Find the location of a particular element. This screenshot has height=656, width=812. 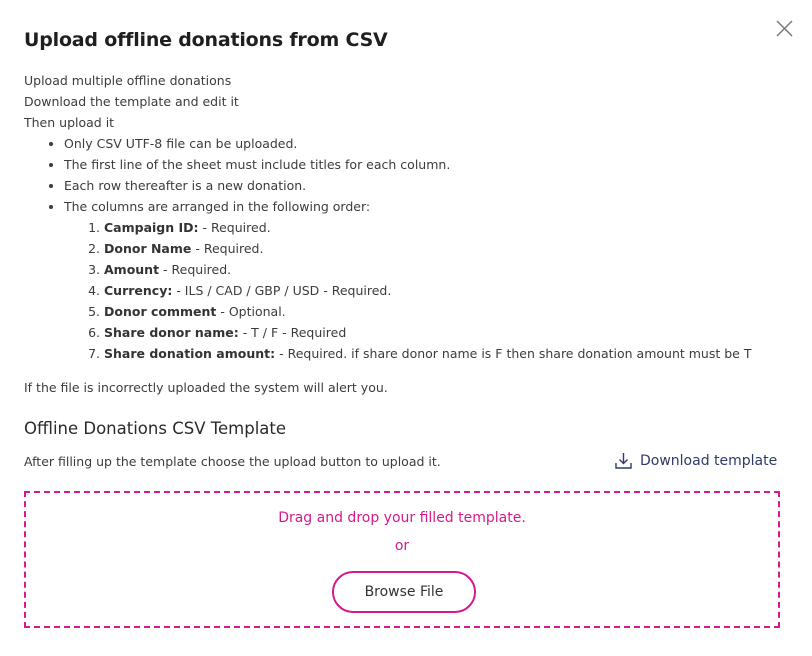

column-name: Share donor name: is located at coordinates (171, 332).